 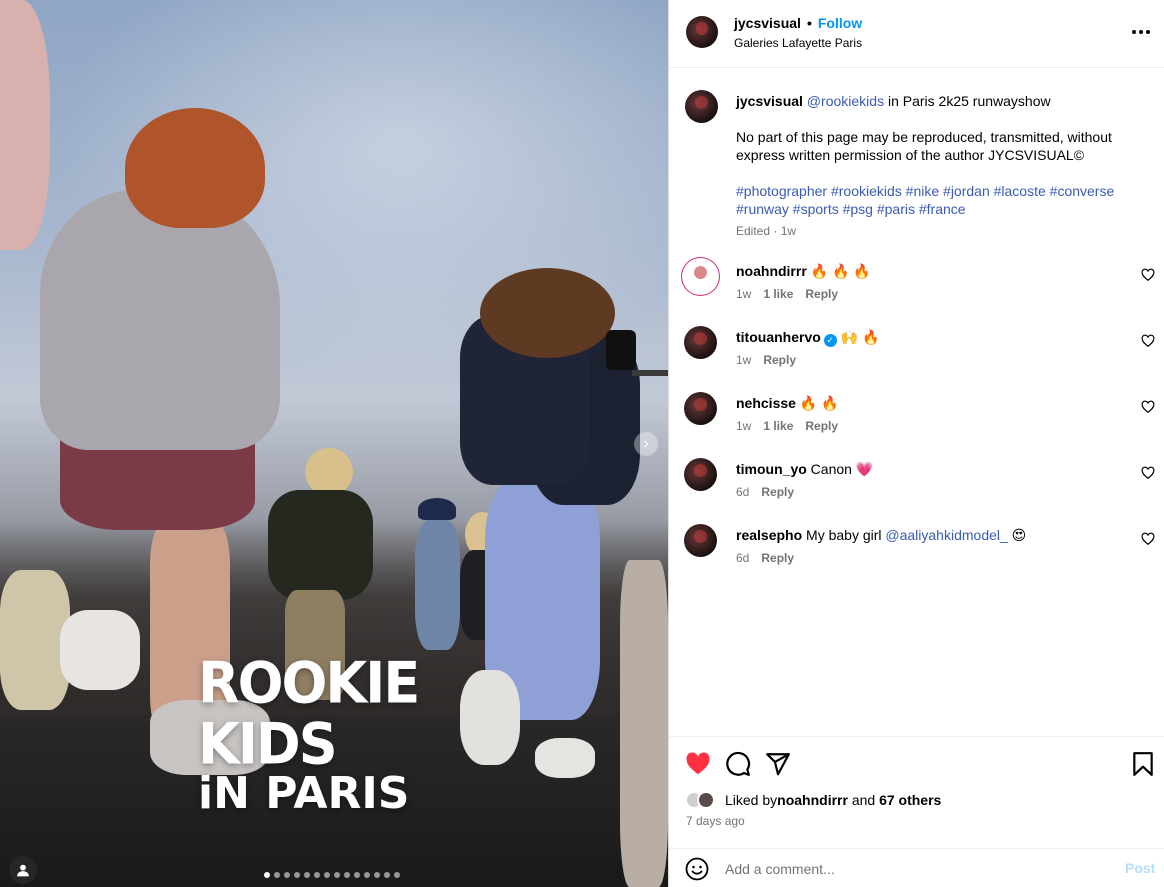 I want to click on caption-author-avatar, so click(x=701, y=106).